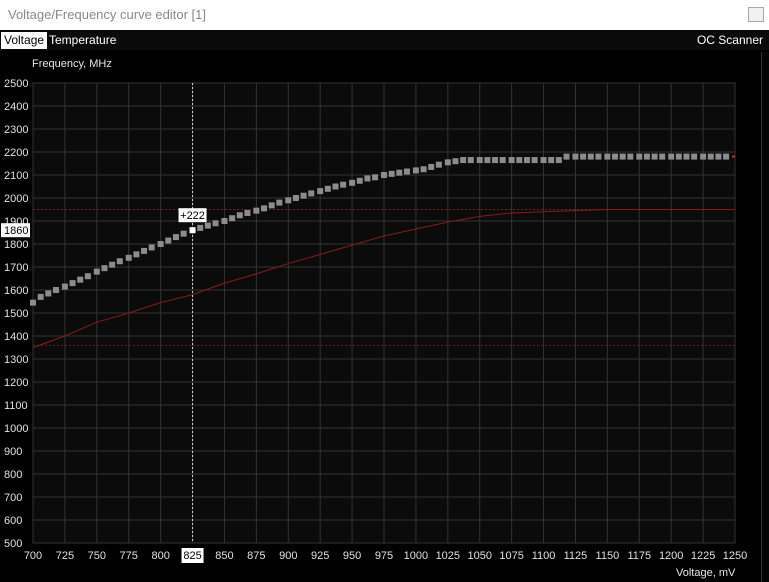  I want to click on x-tick-label: 750, so click(97, 556).